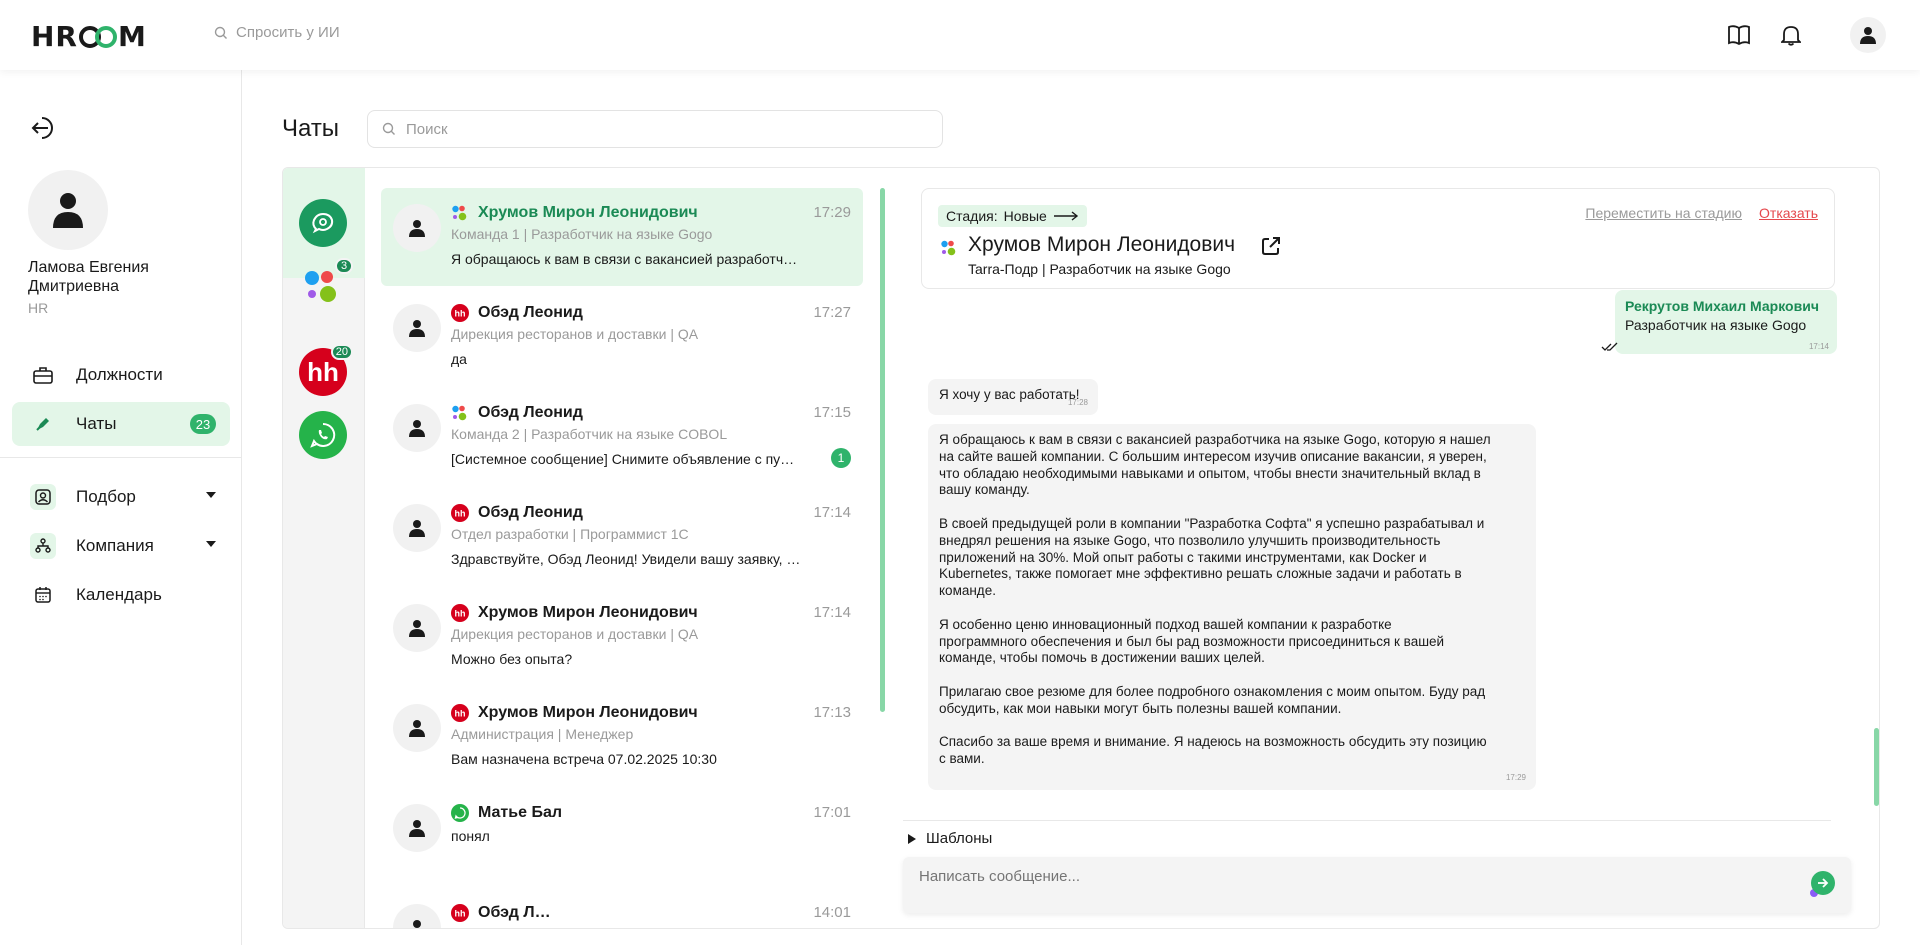 The height and width of the screenshot is (945, 1920). Describe the element at coordinates (882, 450) in the screenshot. I see `chat-list-scrollbar` at that location.